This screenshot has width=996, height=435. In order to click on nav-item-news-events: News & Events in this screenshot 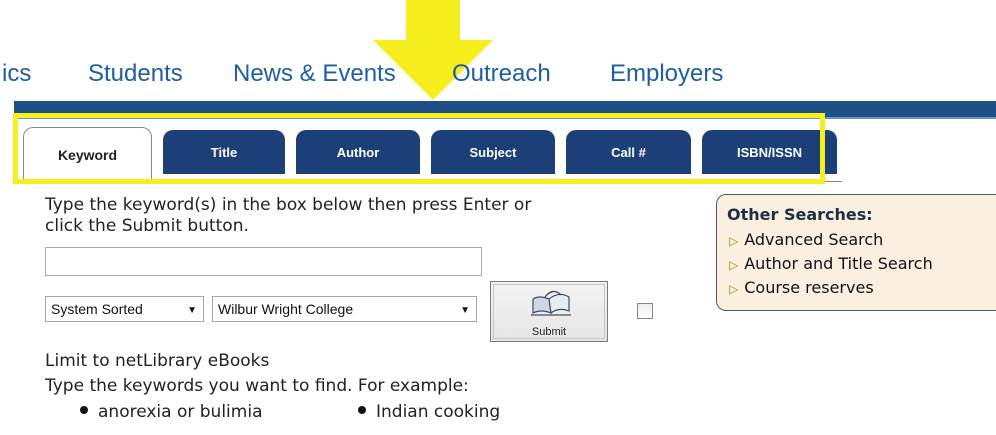, I will do `click(314, 74)`.